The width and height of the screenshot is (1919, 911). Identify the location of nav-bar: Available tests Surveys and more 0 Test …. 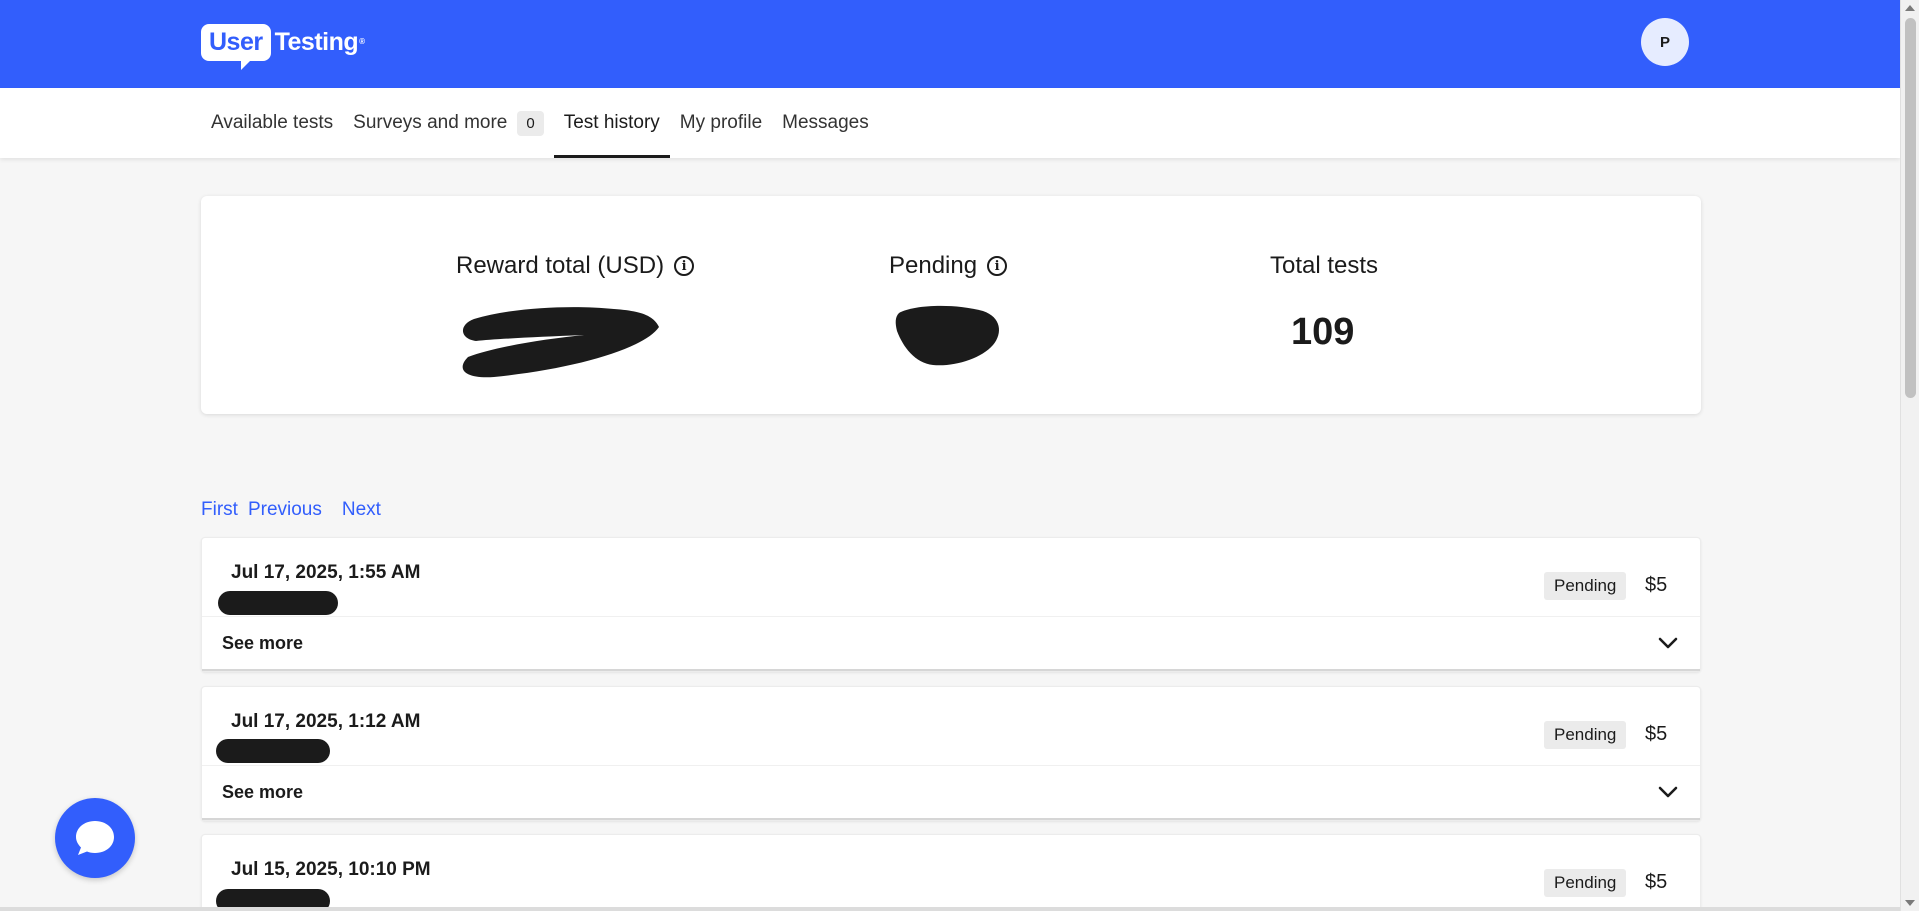
(950, 123).